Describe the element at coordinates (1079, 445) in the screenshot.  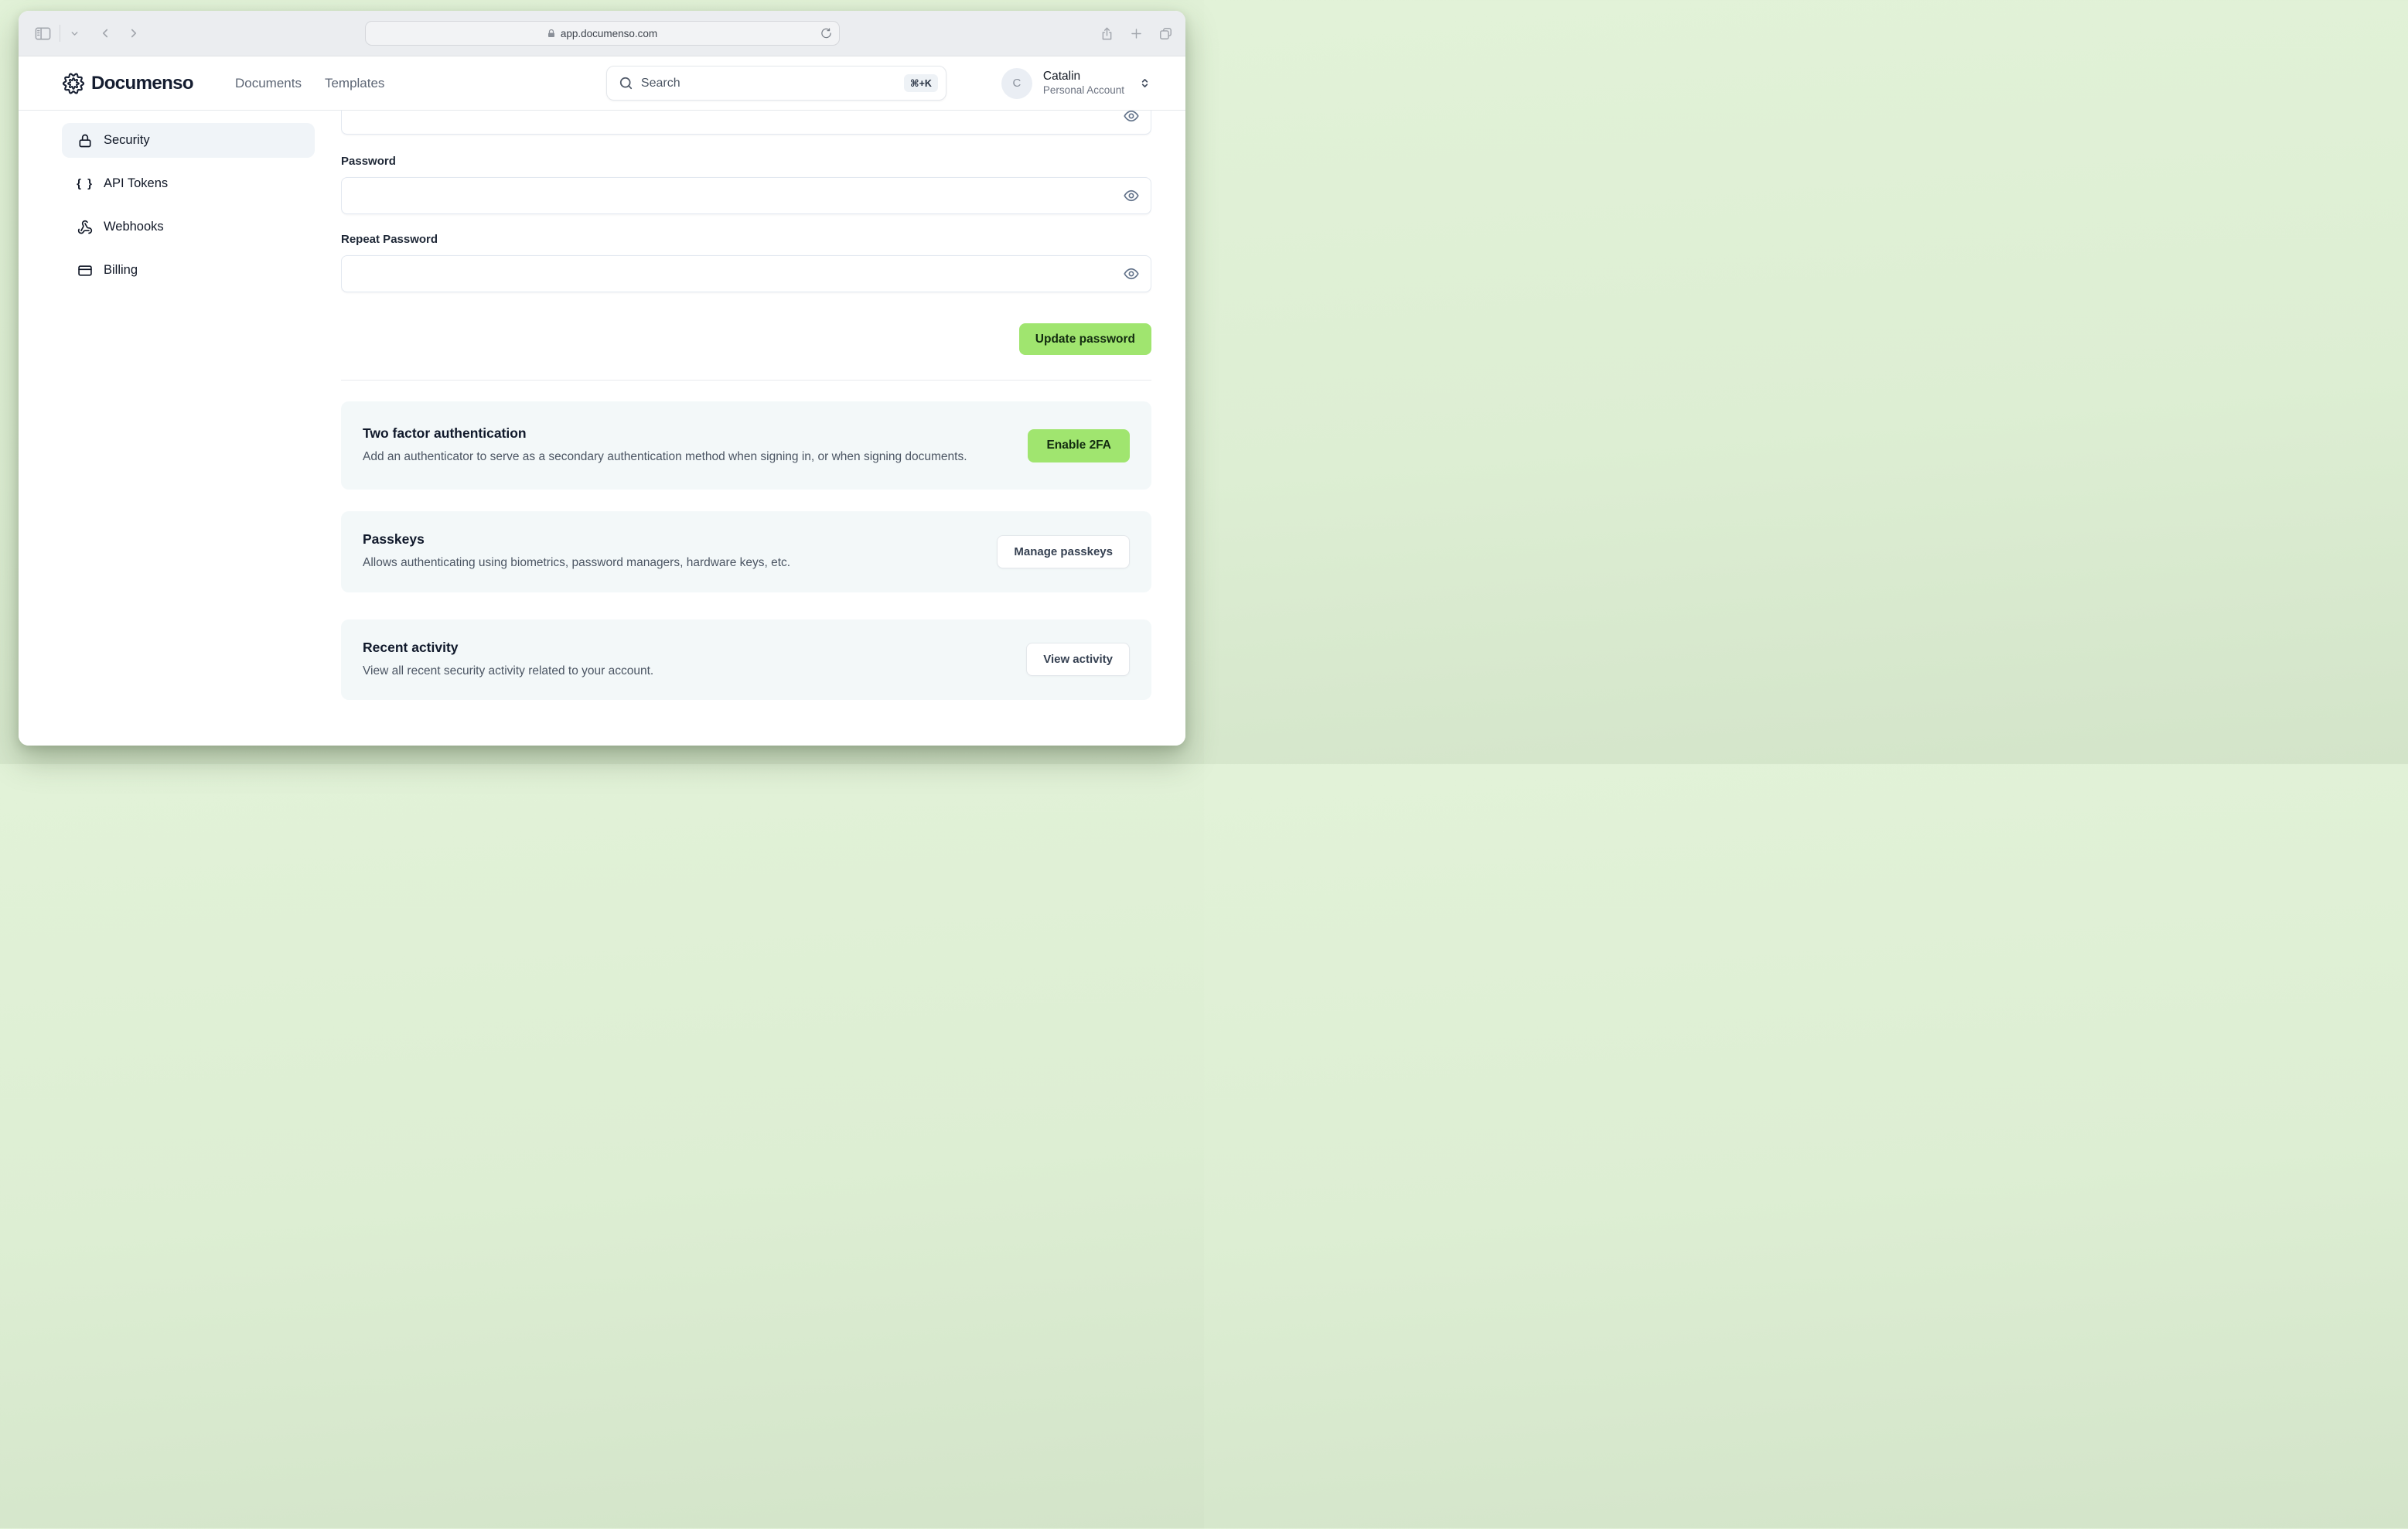
I see `enable-2fa-button: Enable 2FA` at that location.